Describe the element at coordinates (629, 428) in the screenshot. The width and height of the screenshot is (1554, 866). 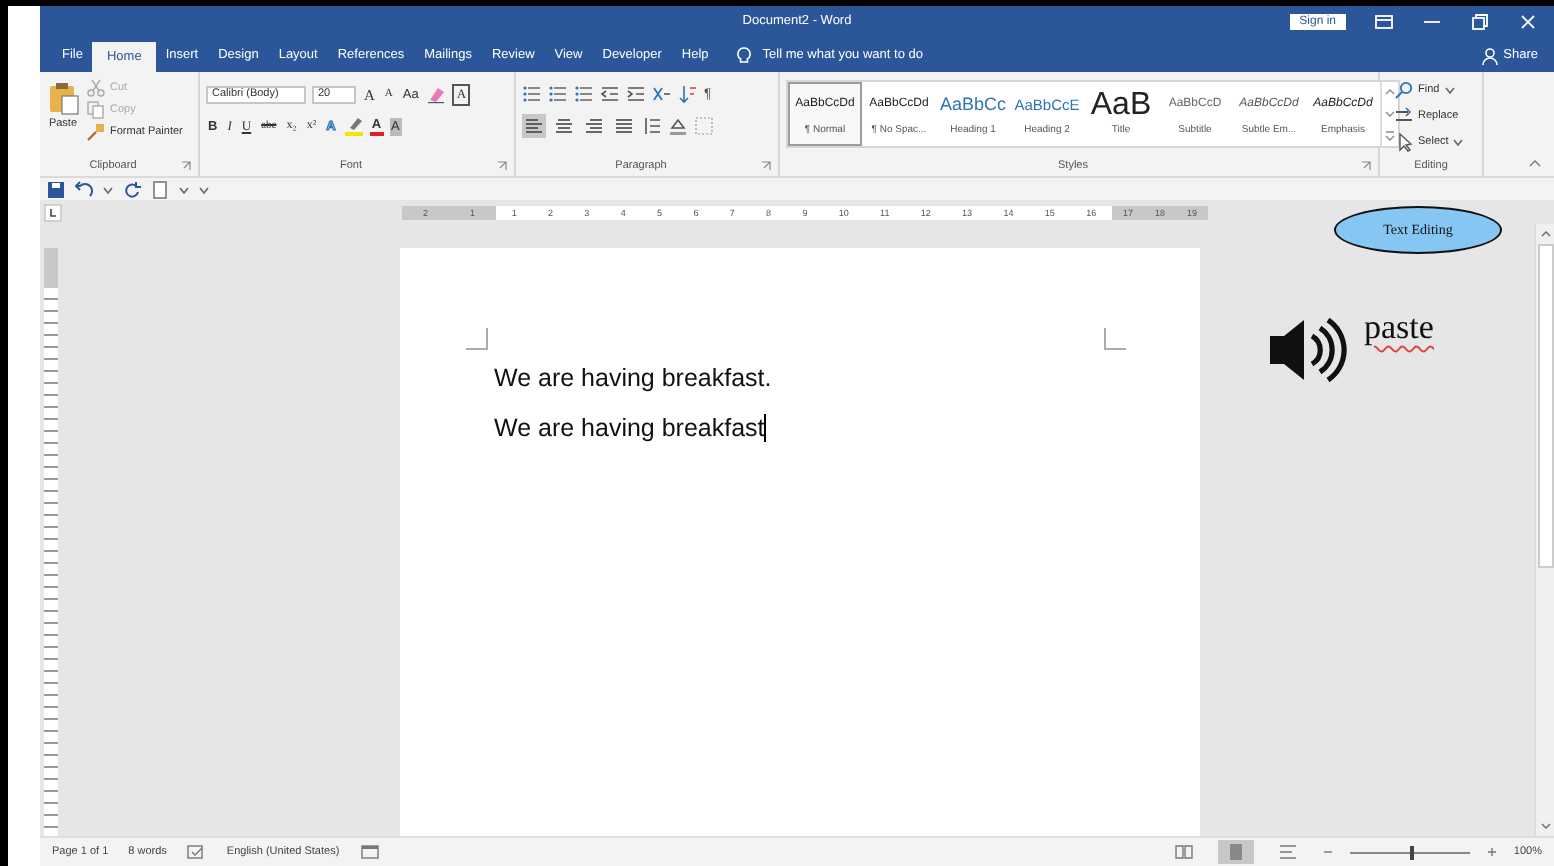
I see `document-text: We are having breakfast` at that location.